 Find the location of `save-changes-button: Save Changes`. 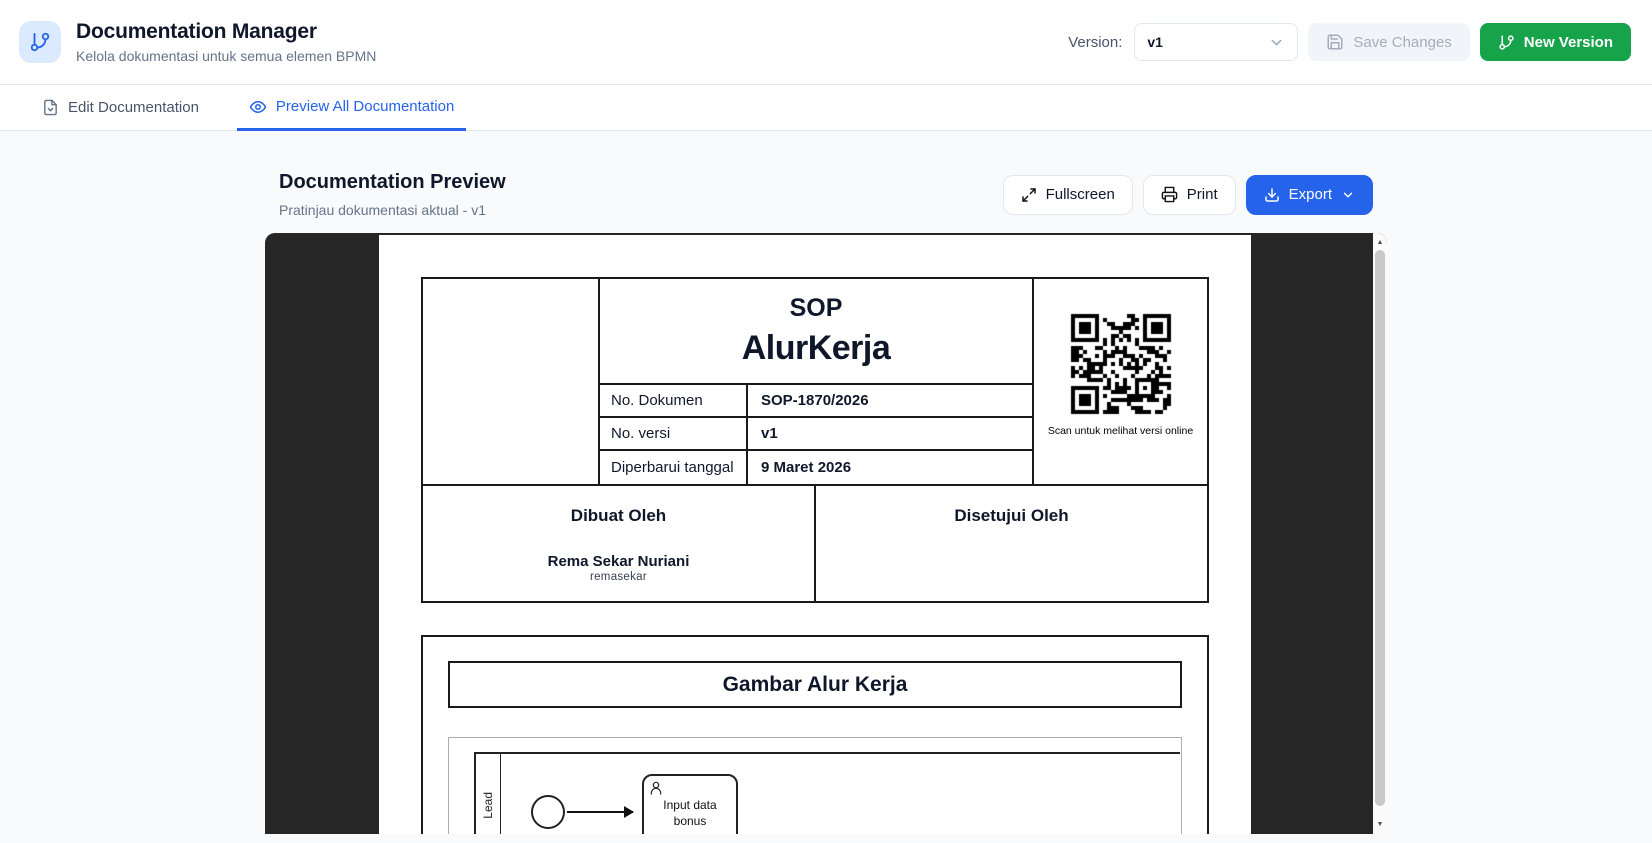

save-changes-button: Save Changes is located at coordinates (1389, 42).